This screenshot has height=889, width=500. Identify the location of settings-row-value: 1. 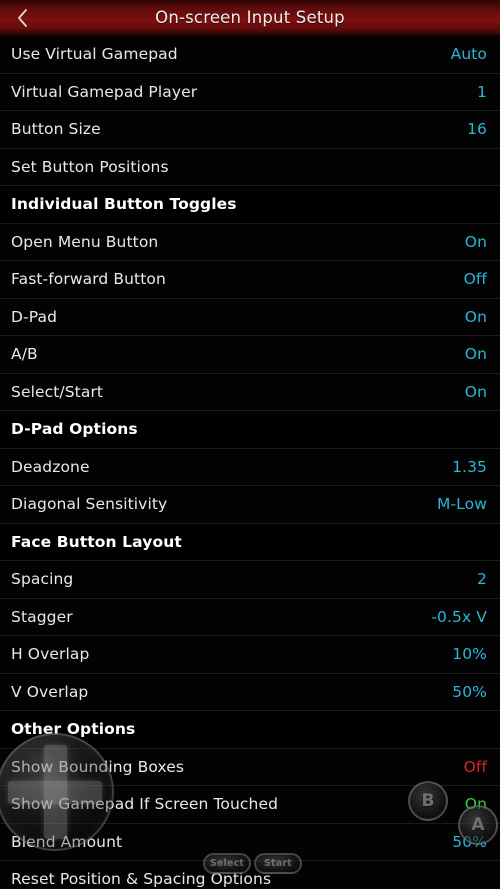
(482, 91).